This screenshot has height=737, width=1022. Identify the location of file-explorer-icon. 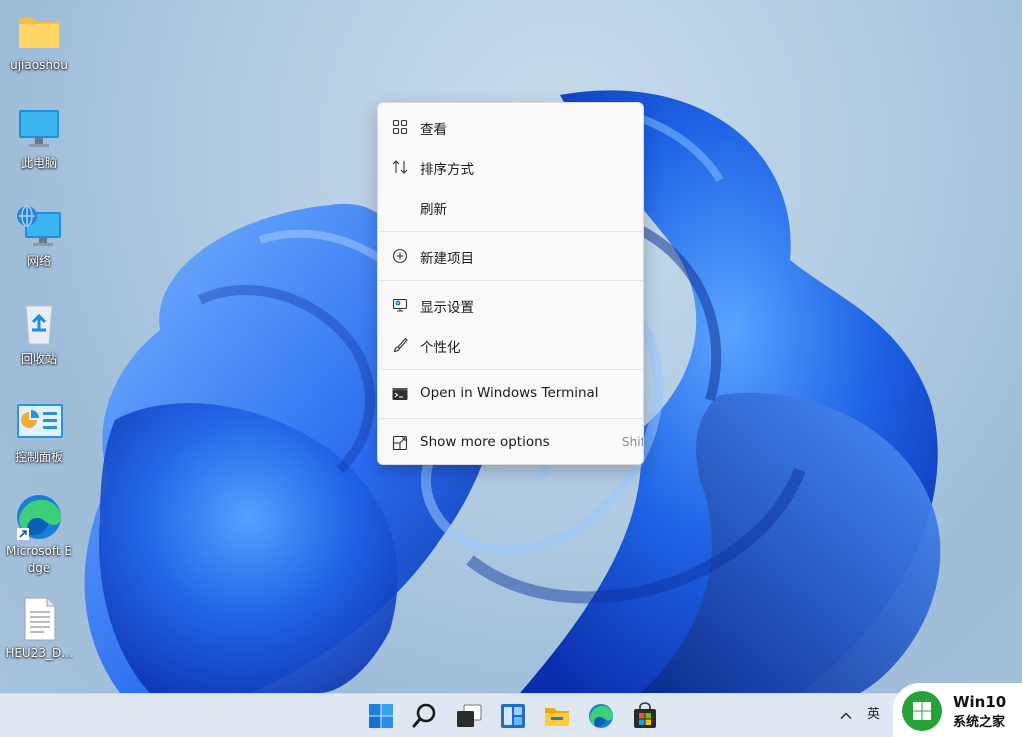
(557, 716).